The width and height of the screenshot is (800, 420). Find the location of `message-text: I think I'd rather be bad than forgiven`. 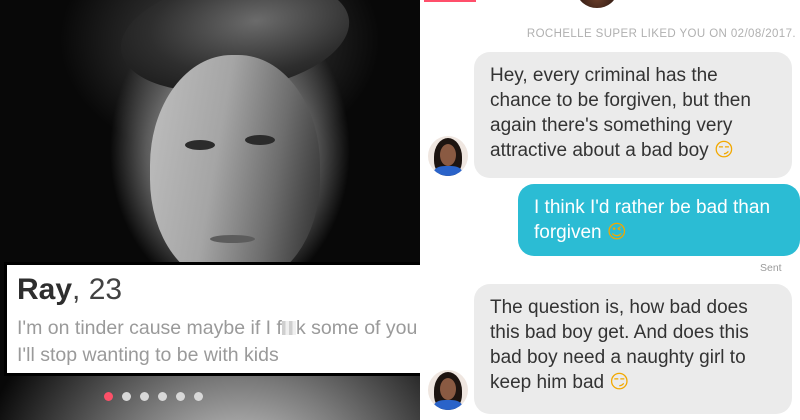

message-text: I think I'd rather be bad than forgiven is located at coordinates (652, 220).